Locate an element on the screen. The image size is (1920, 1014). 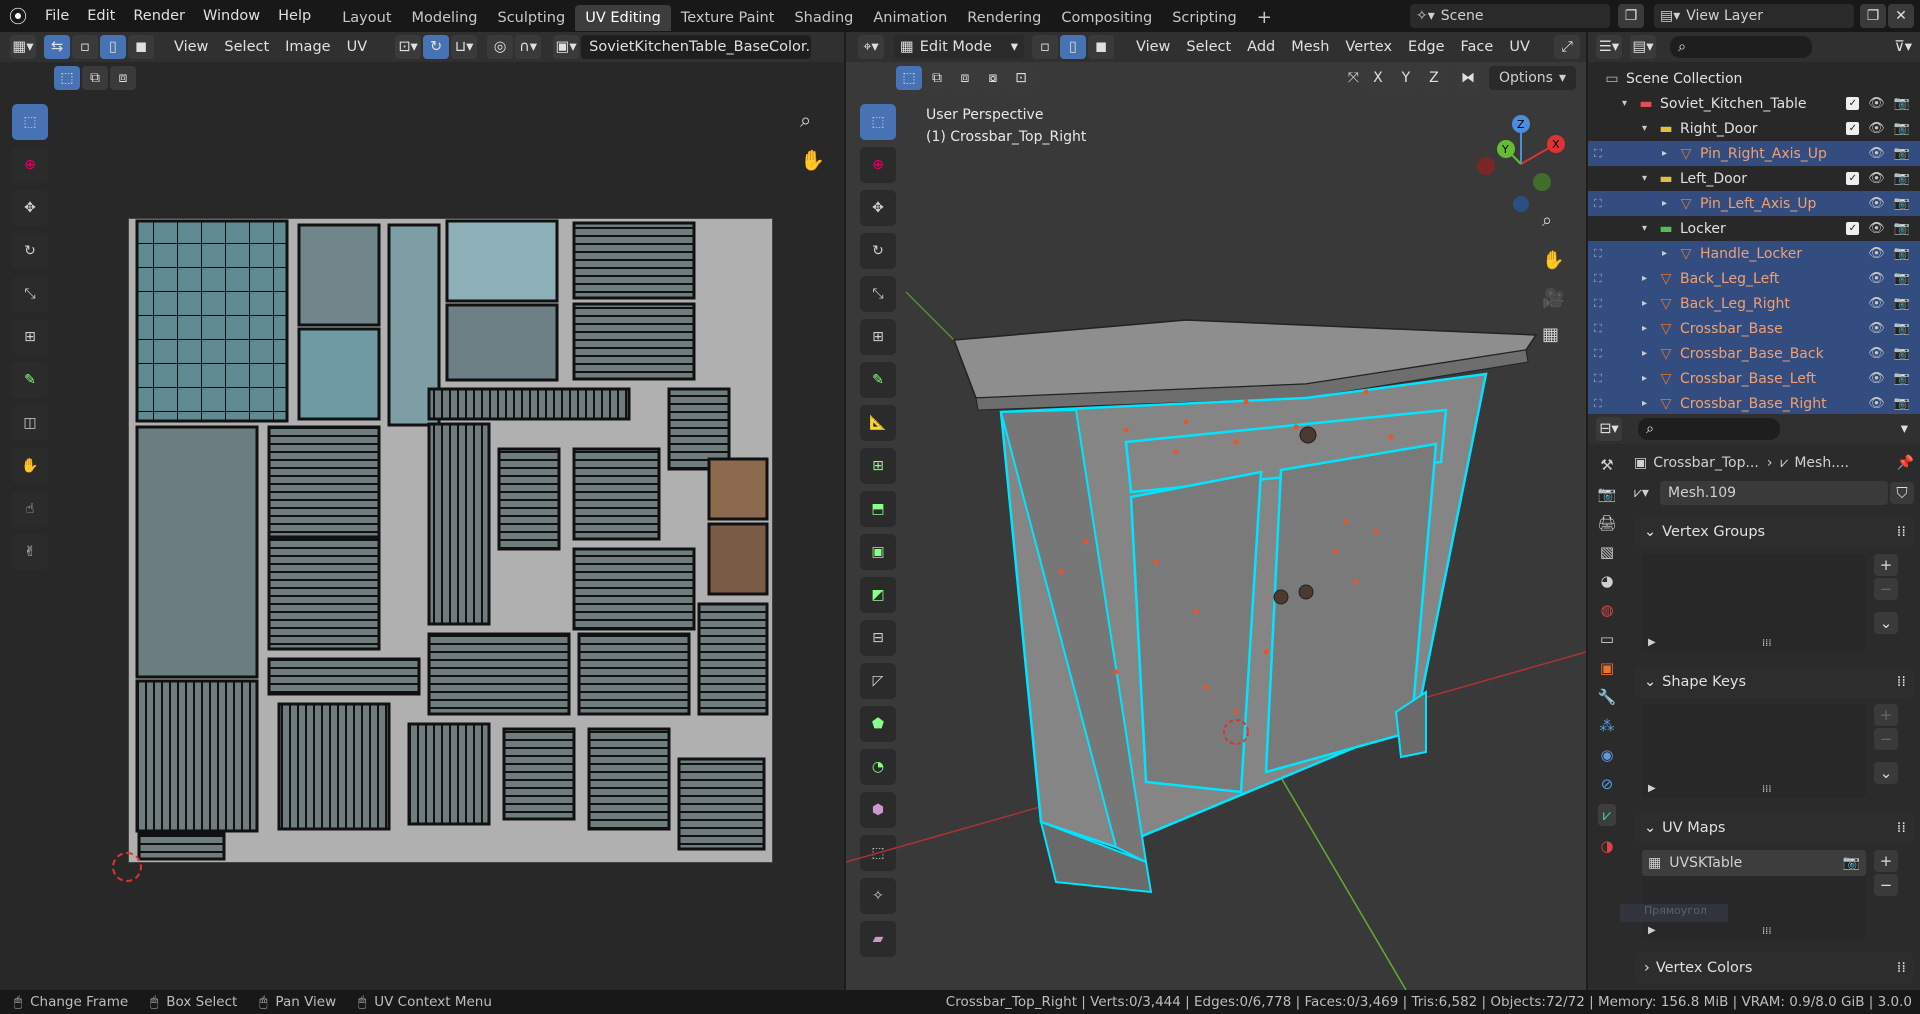
view-layer-delete-icon: ✕ is located at coordinates (1901, 16).